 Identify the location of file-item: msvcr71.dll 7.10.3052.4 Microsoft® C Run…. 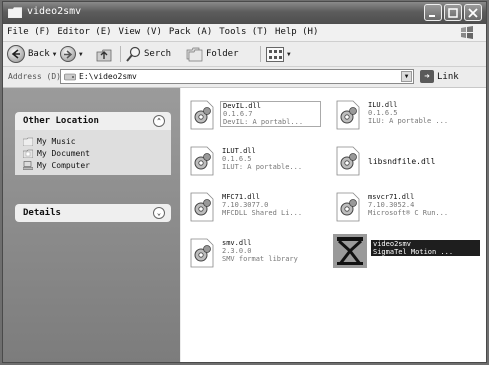
(403, 208).